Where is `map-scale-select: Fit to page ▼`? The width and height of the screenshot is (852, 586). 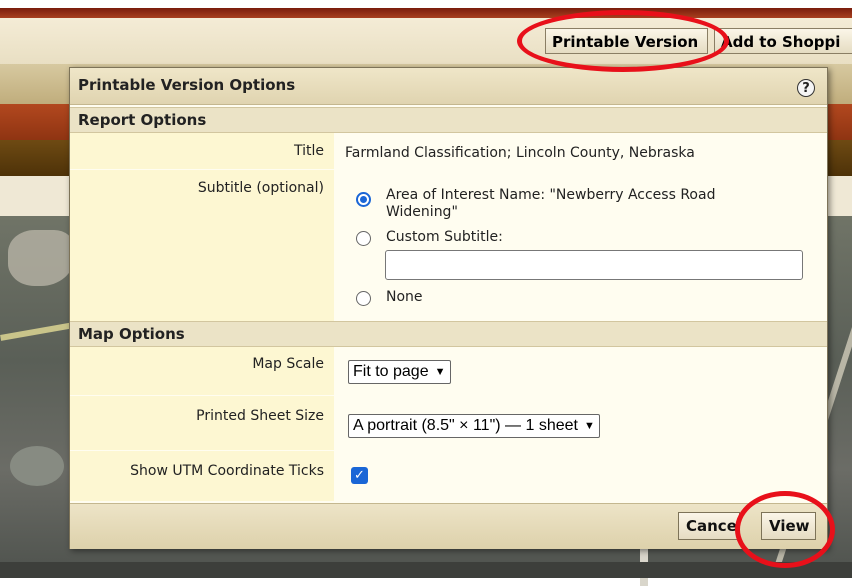
map-scale-select: Fit to page ▼ is located at coordinates (399, 372).